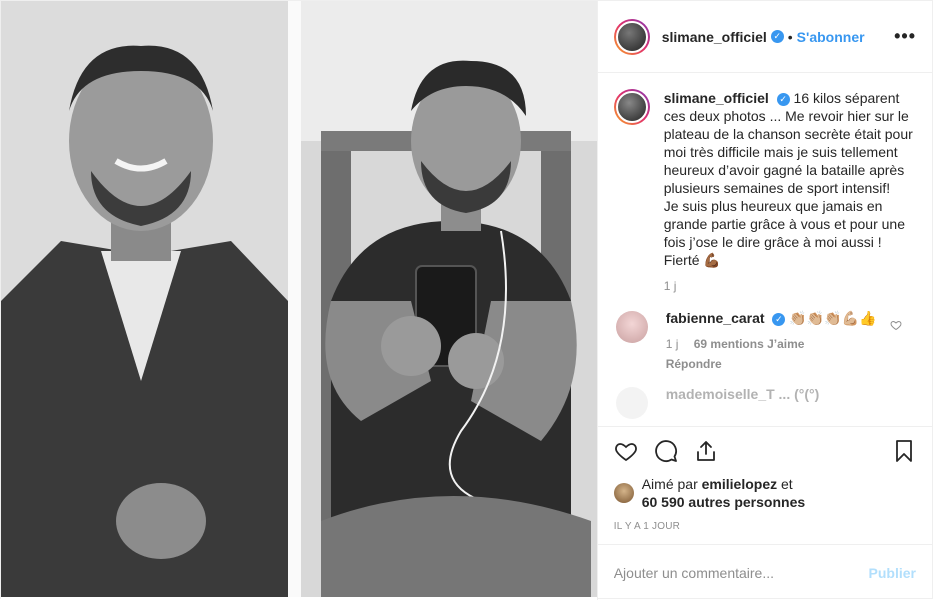 This screenshot has height=600, width=933. I want to click on add-comment-bar: Publier, so click(764, 572).